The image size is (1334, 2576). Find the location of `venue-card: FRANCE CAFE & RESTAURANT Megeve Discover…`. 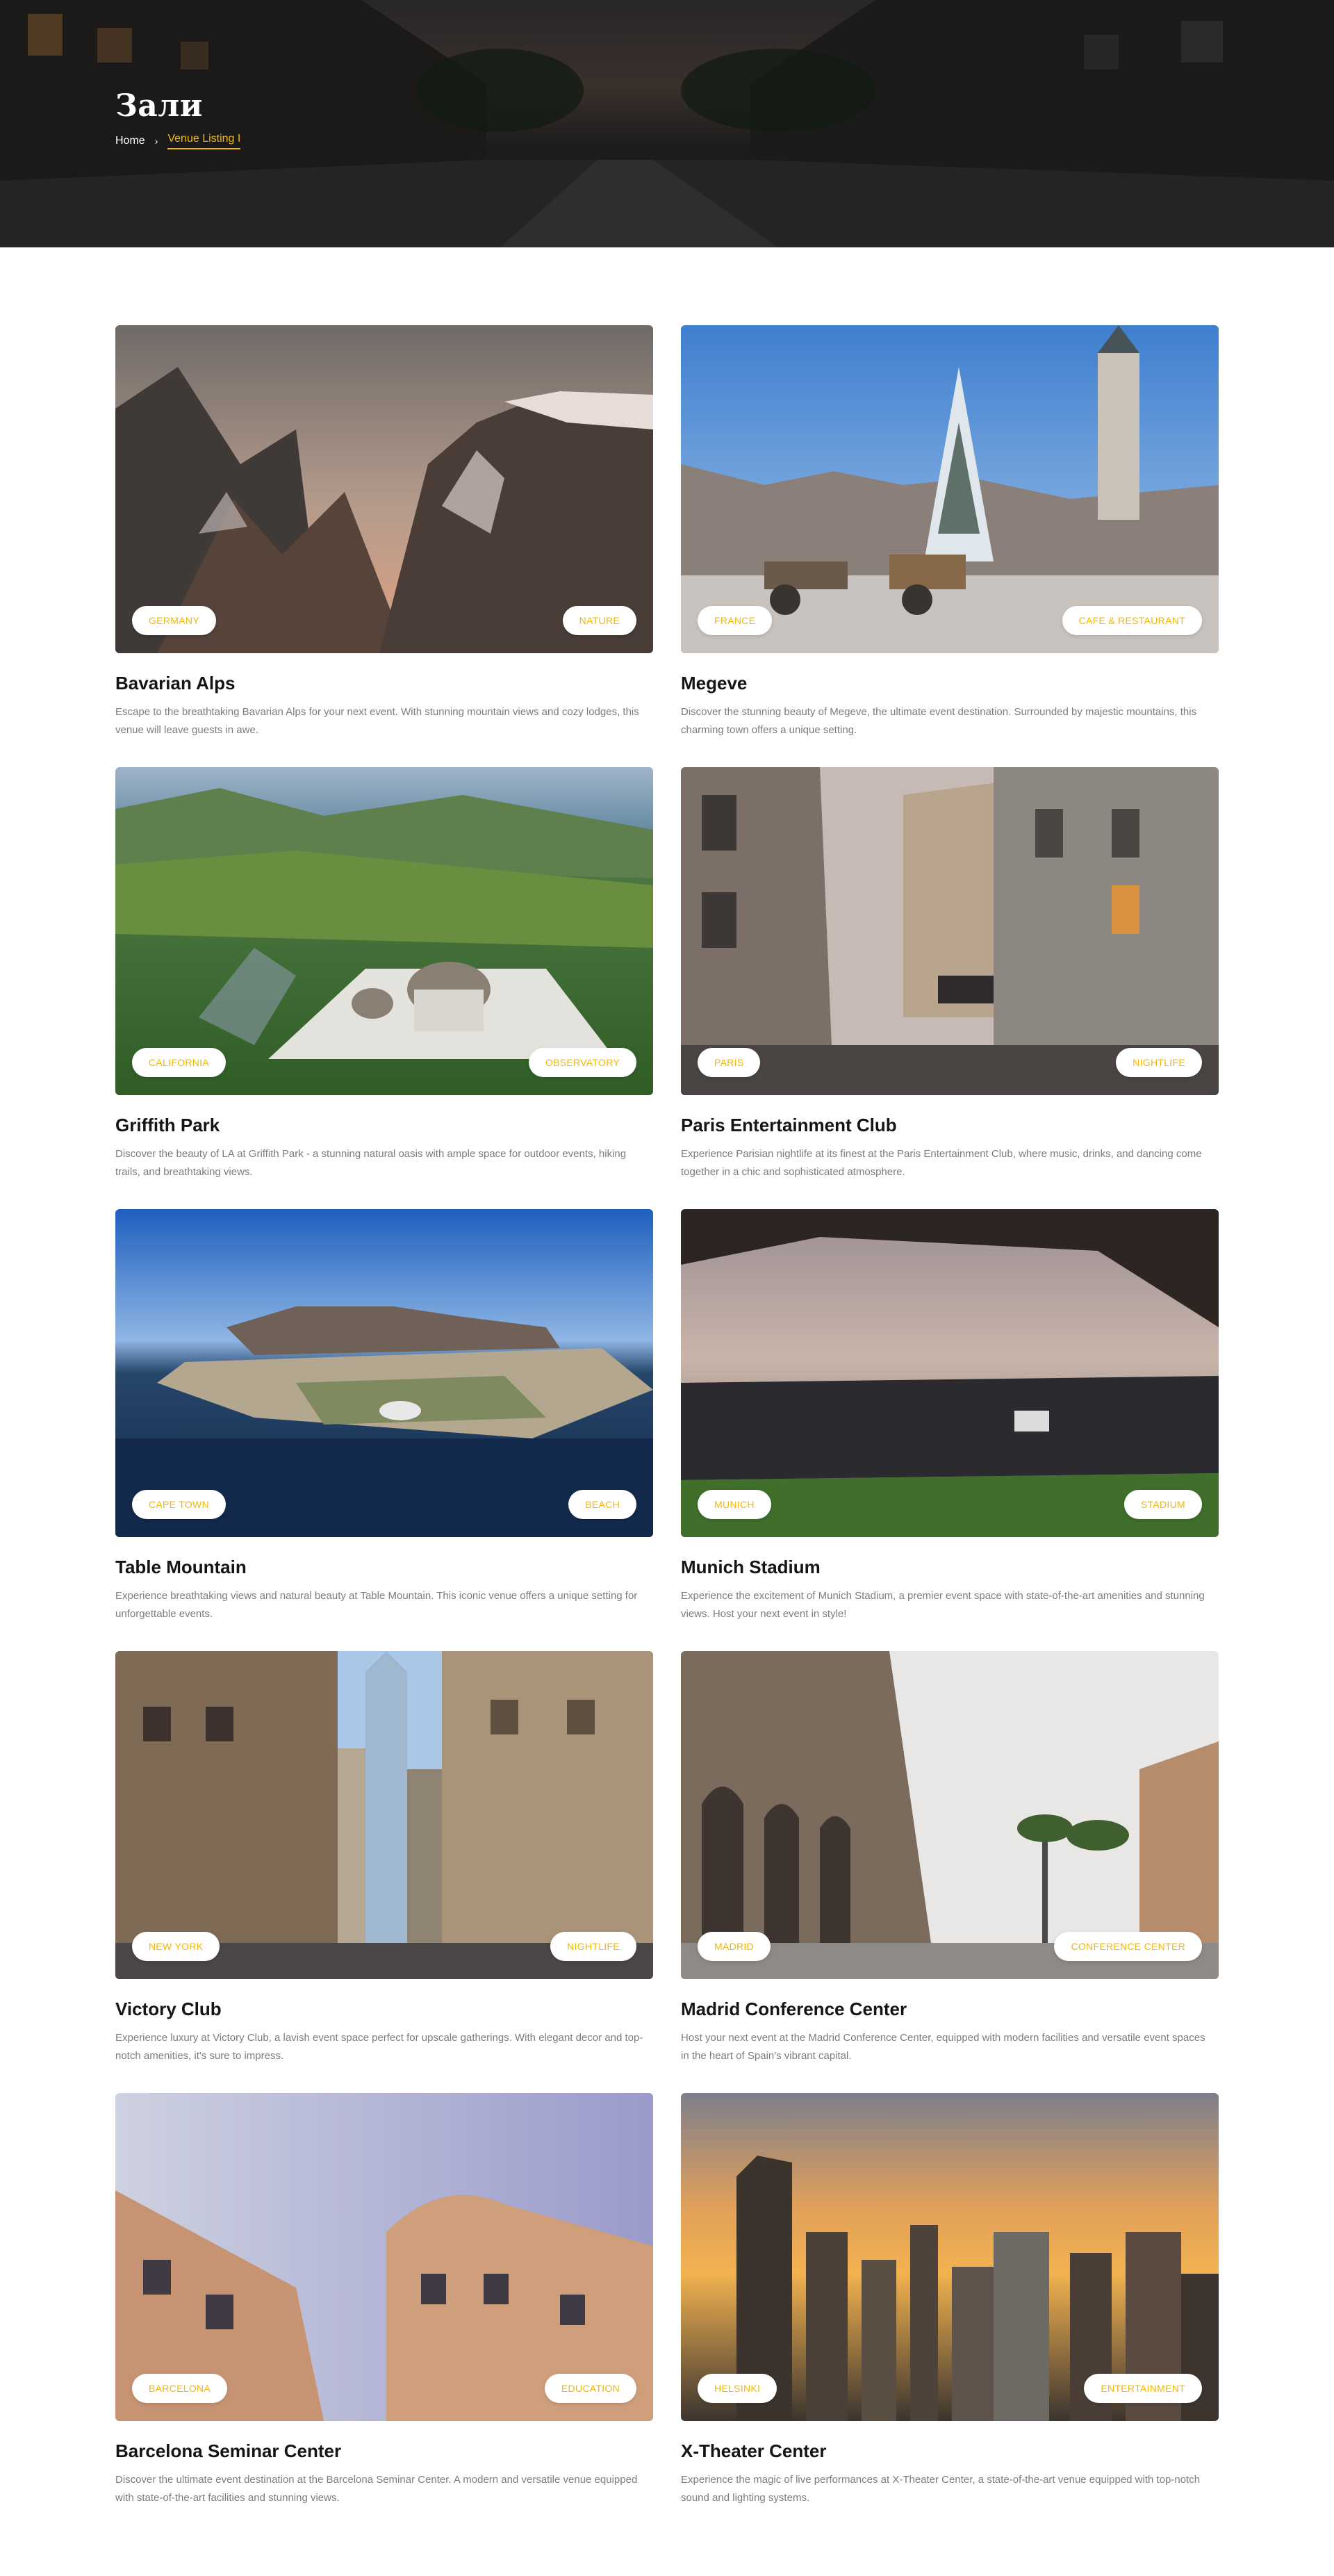

venue-card: FRANCE CAFE & RESTAURANT Megeve Discover… is located at coordinates (950, 532).